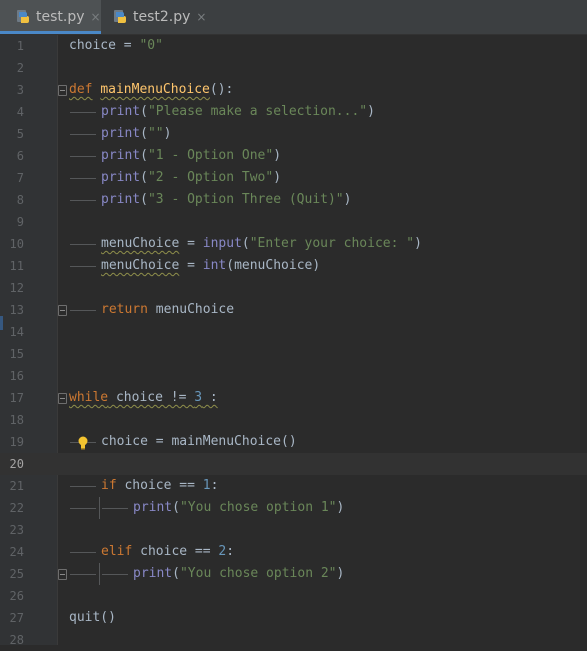 Image resolution: width=587 pixels, height=651 pixels. I want to click on code-line: 7 print("2 - Option Two"), so click(293, 178).